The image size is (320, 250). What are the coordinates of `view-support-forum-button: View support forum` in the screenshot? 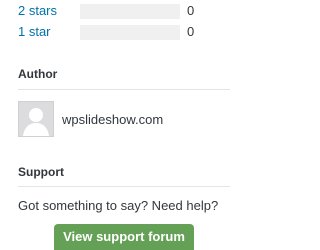 It's located at (124, 237).